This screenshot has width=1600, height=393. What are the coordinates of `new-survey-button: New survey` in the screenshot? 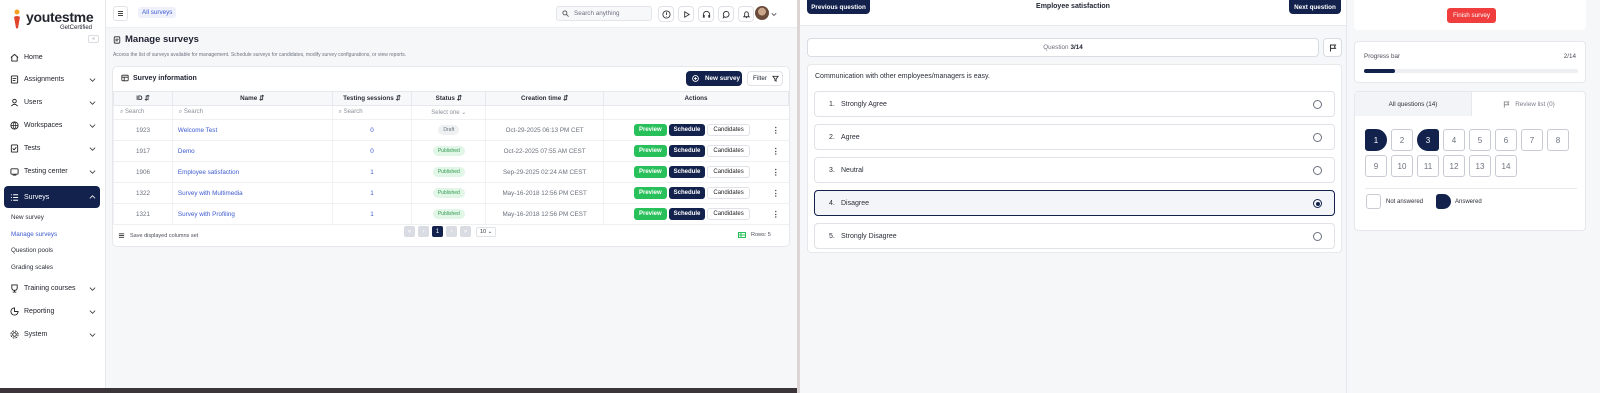 It's located at (714, 78).